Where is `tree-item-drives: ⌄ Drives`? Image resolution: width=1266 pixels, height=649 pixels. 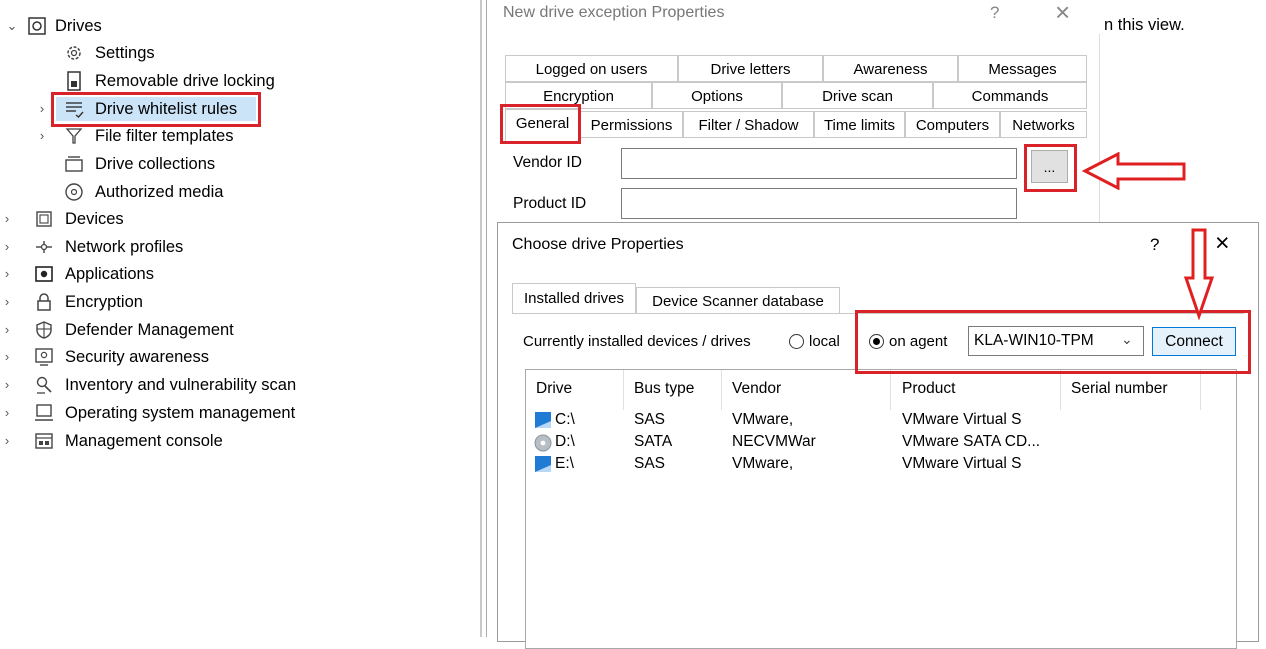 tree-item-drives: ⌄ Drives is located at coordinates (150, 26).